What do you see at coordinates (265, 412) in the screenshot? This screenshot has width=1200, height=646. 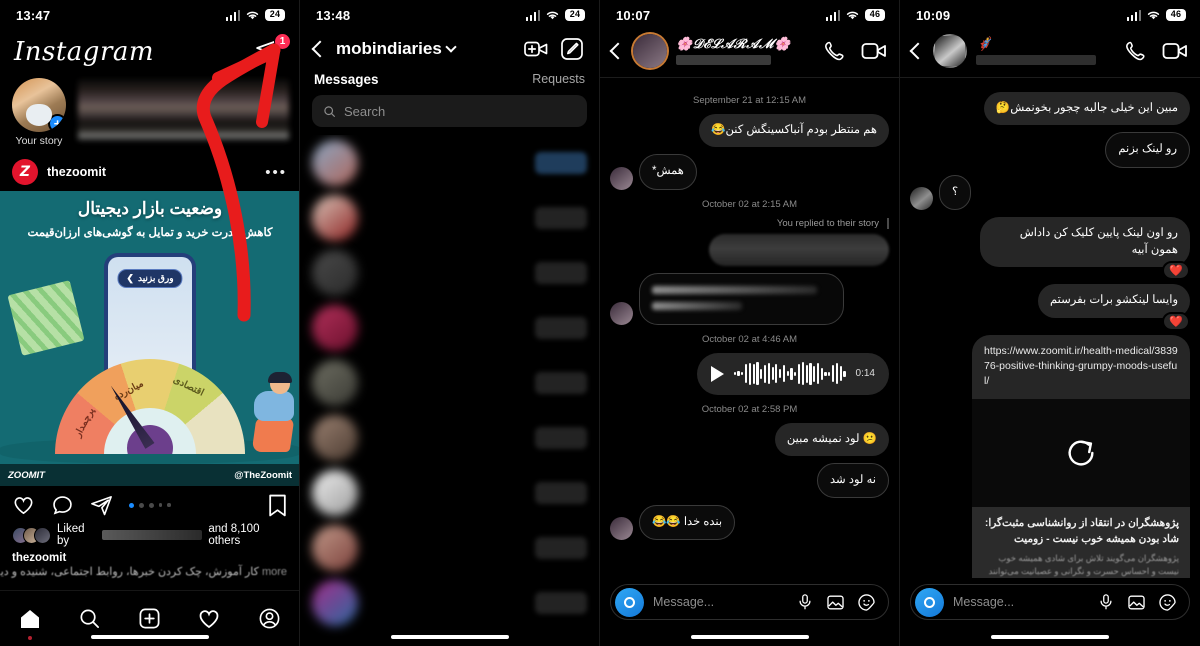 I see `person-illustration` at bounding box center [265, 412].